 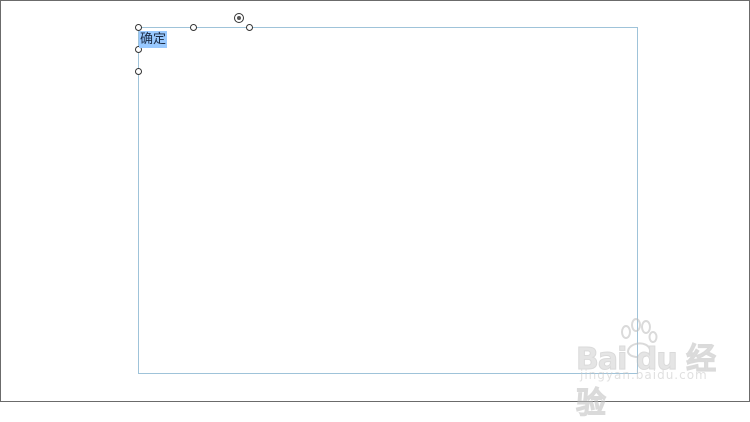 I want to click on resize-handle-top-middle, so click(x=193, y=27).